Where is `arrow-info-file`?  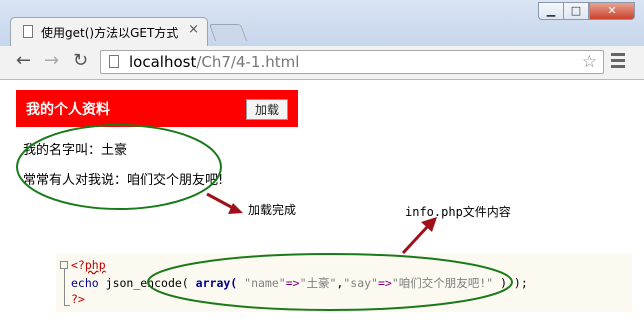
arrow-info-file is located at coordinates (415, 239).